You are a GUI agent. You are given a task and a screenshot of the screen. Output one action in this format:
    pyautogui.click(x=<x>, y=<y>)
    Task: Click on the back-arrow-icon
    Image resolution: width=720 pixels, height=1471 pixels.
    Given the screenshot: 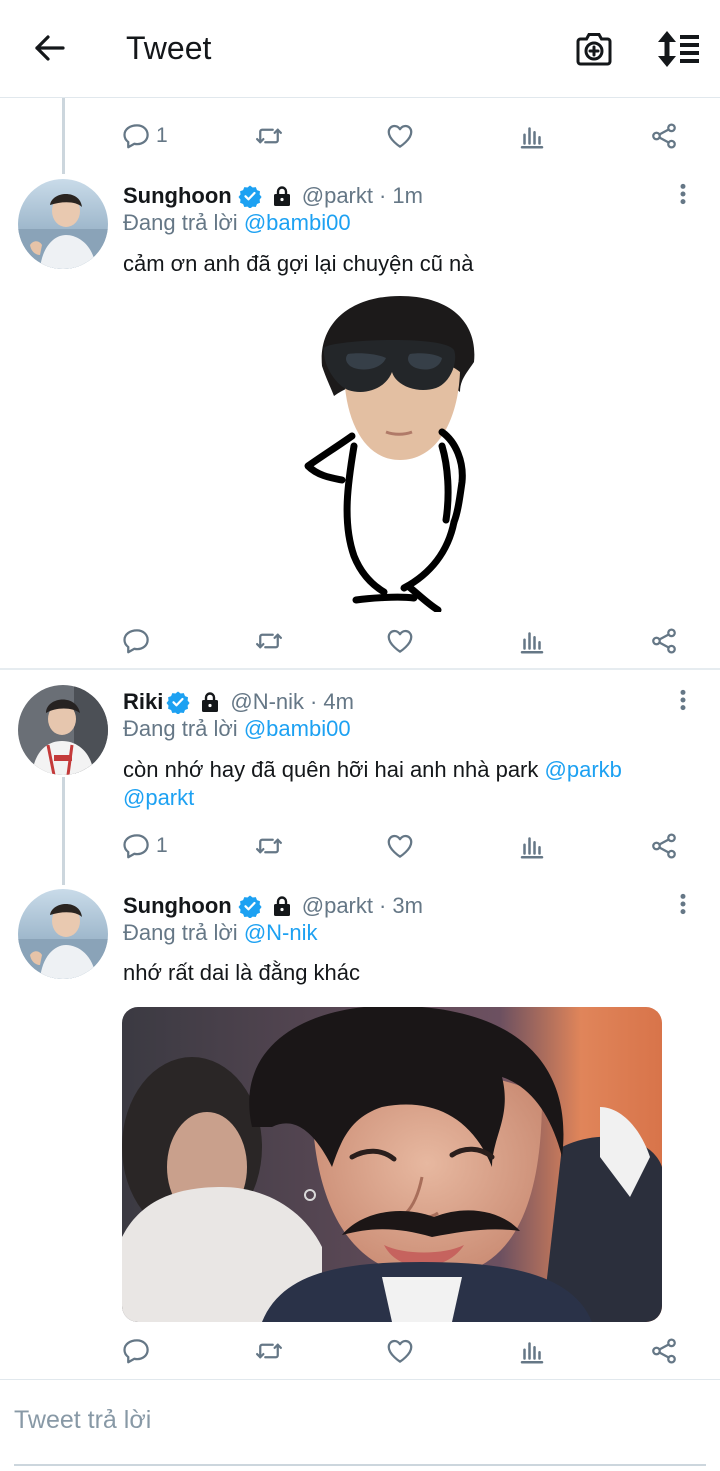 What is the action you would take?
    pyautogui.click(x=50, y=48)
    